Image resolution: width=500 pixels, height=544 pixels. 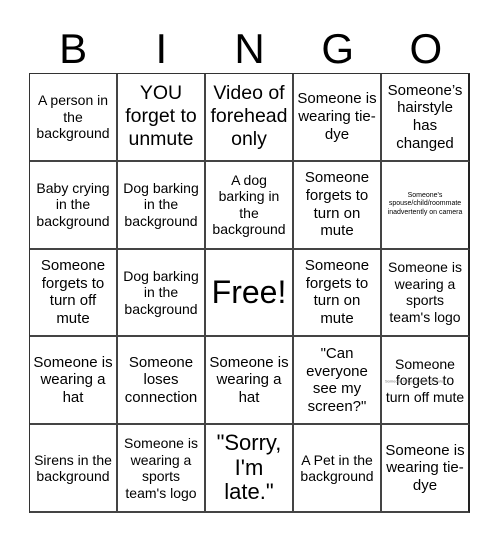 I want to click on cell-text: Baby crying in the background, so click(x=73, y=204).